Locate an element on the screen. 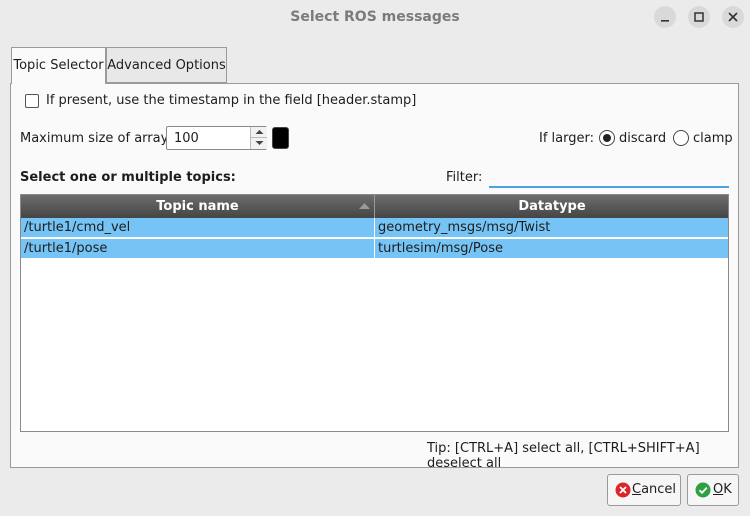 This screenshot has height=516, width=750. sort-ascending-icon is located at coordinates (364, 206).